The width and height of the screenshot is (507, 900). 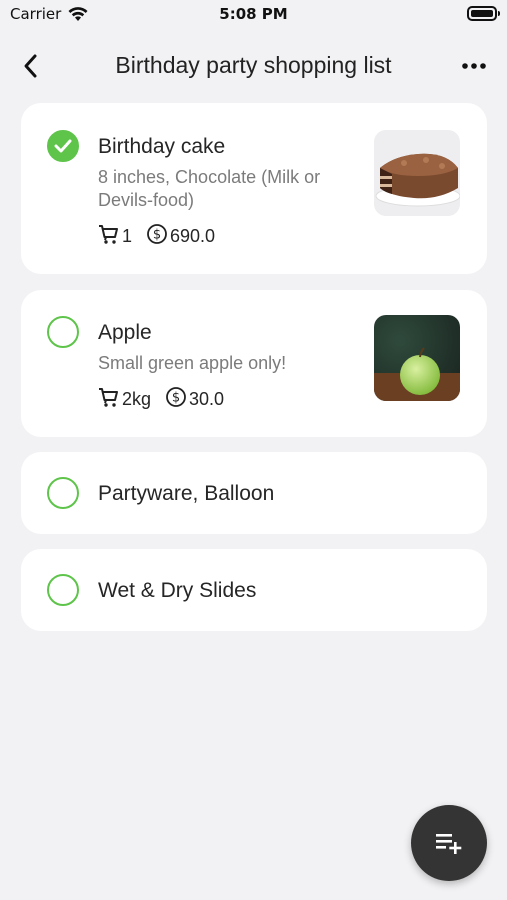 I want to click on chocolate-cake-image, so click(x=417, y=173).